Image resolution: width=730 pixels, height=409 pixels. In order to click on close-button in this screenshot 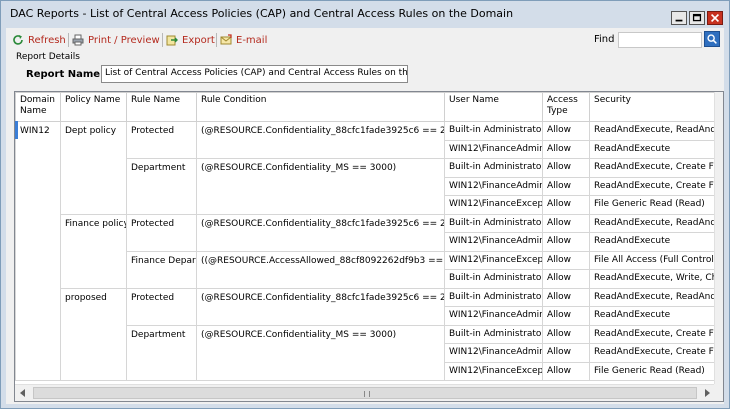, I will do `click(715, 18)`.